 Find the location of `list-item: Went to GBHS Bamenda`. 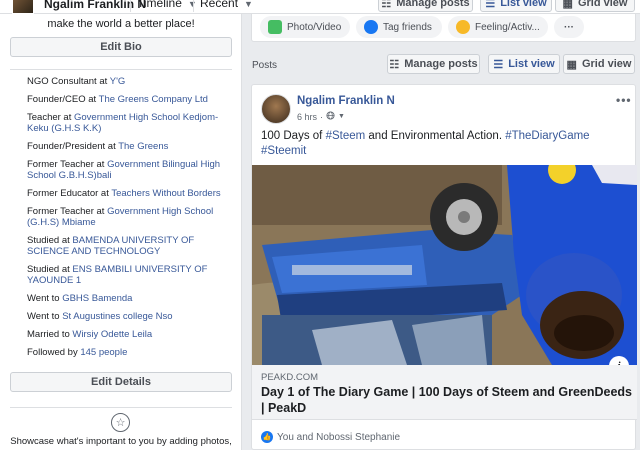

list-item: Went to GBHS Bamenda is located at coordinates (129, 298).